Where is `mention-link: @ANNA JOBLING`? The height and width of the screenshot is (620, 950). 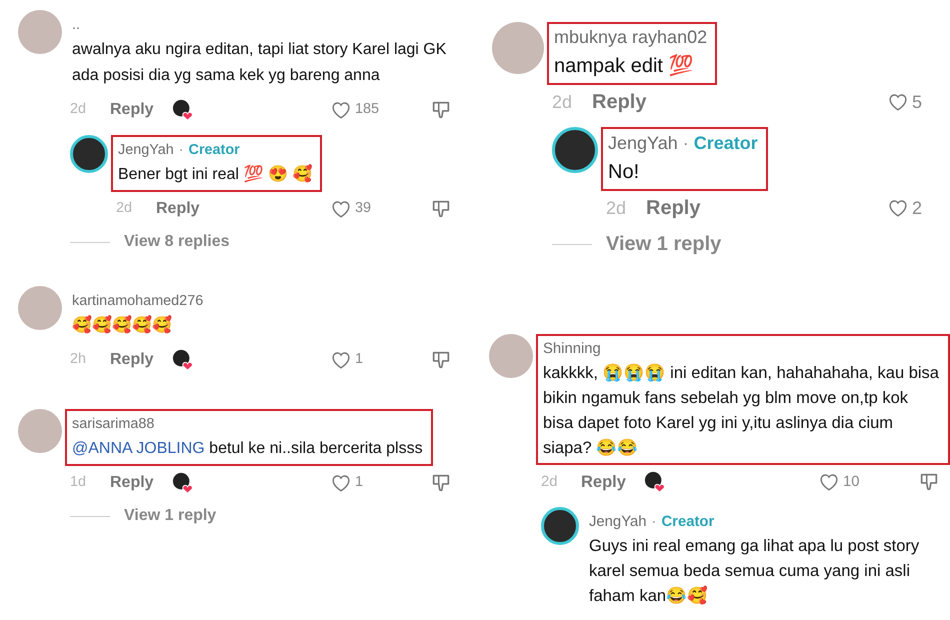 mention-link: @ANNA JOBLING is located at coordinates (138, 448).